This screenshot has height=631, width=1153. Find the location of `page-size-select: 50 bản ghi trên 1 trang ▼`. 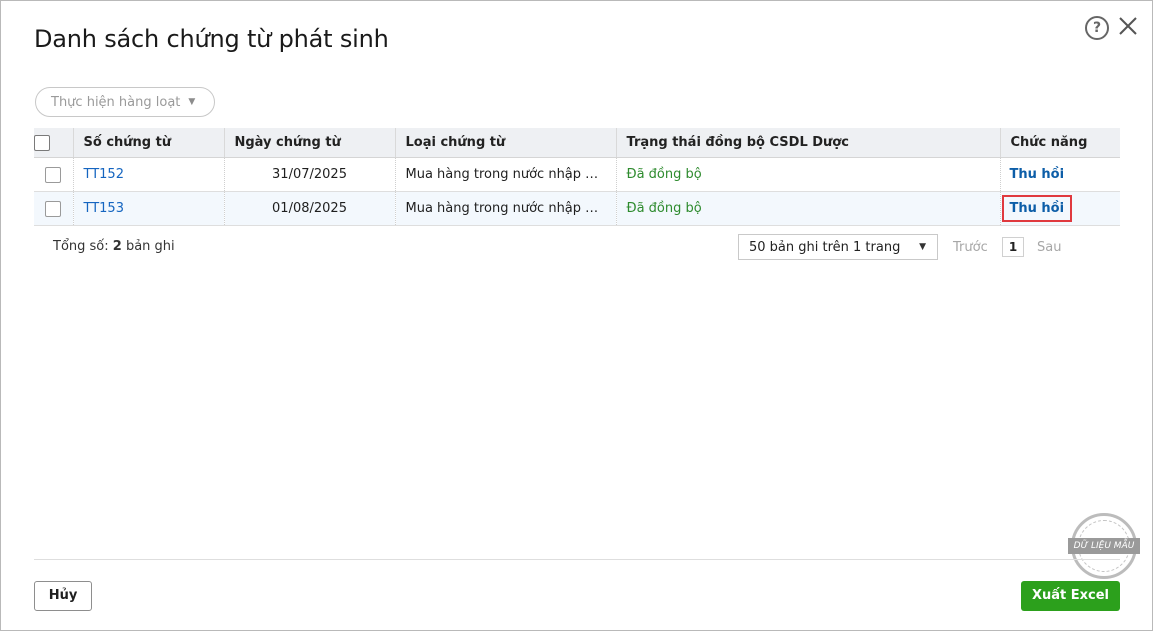

page-size-select: 50 bản ghi trên 1 trang ▼ is located at coordinates (838, 247).